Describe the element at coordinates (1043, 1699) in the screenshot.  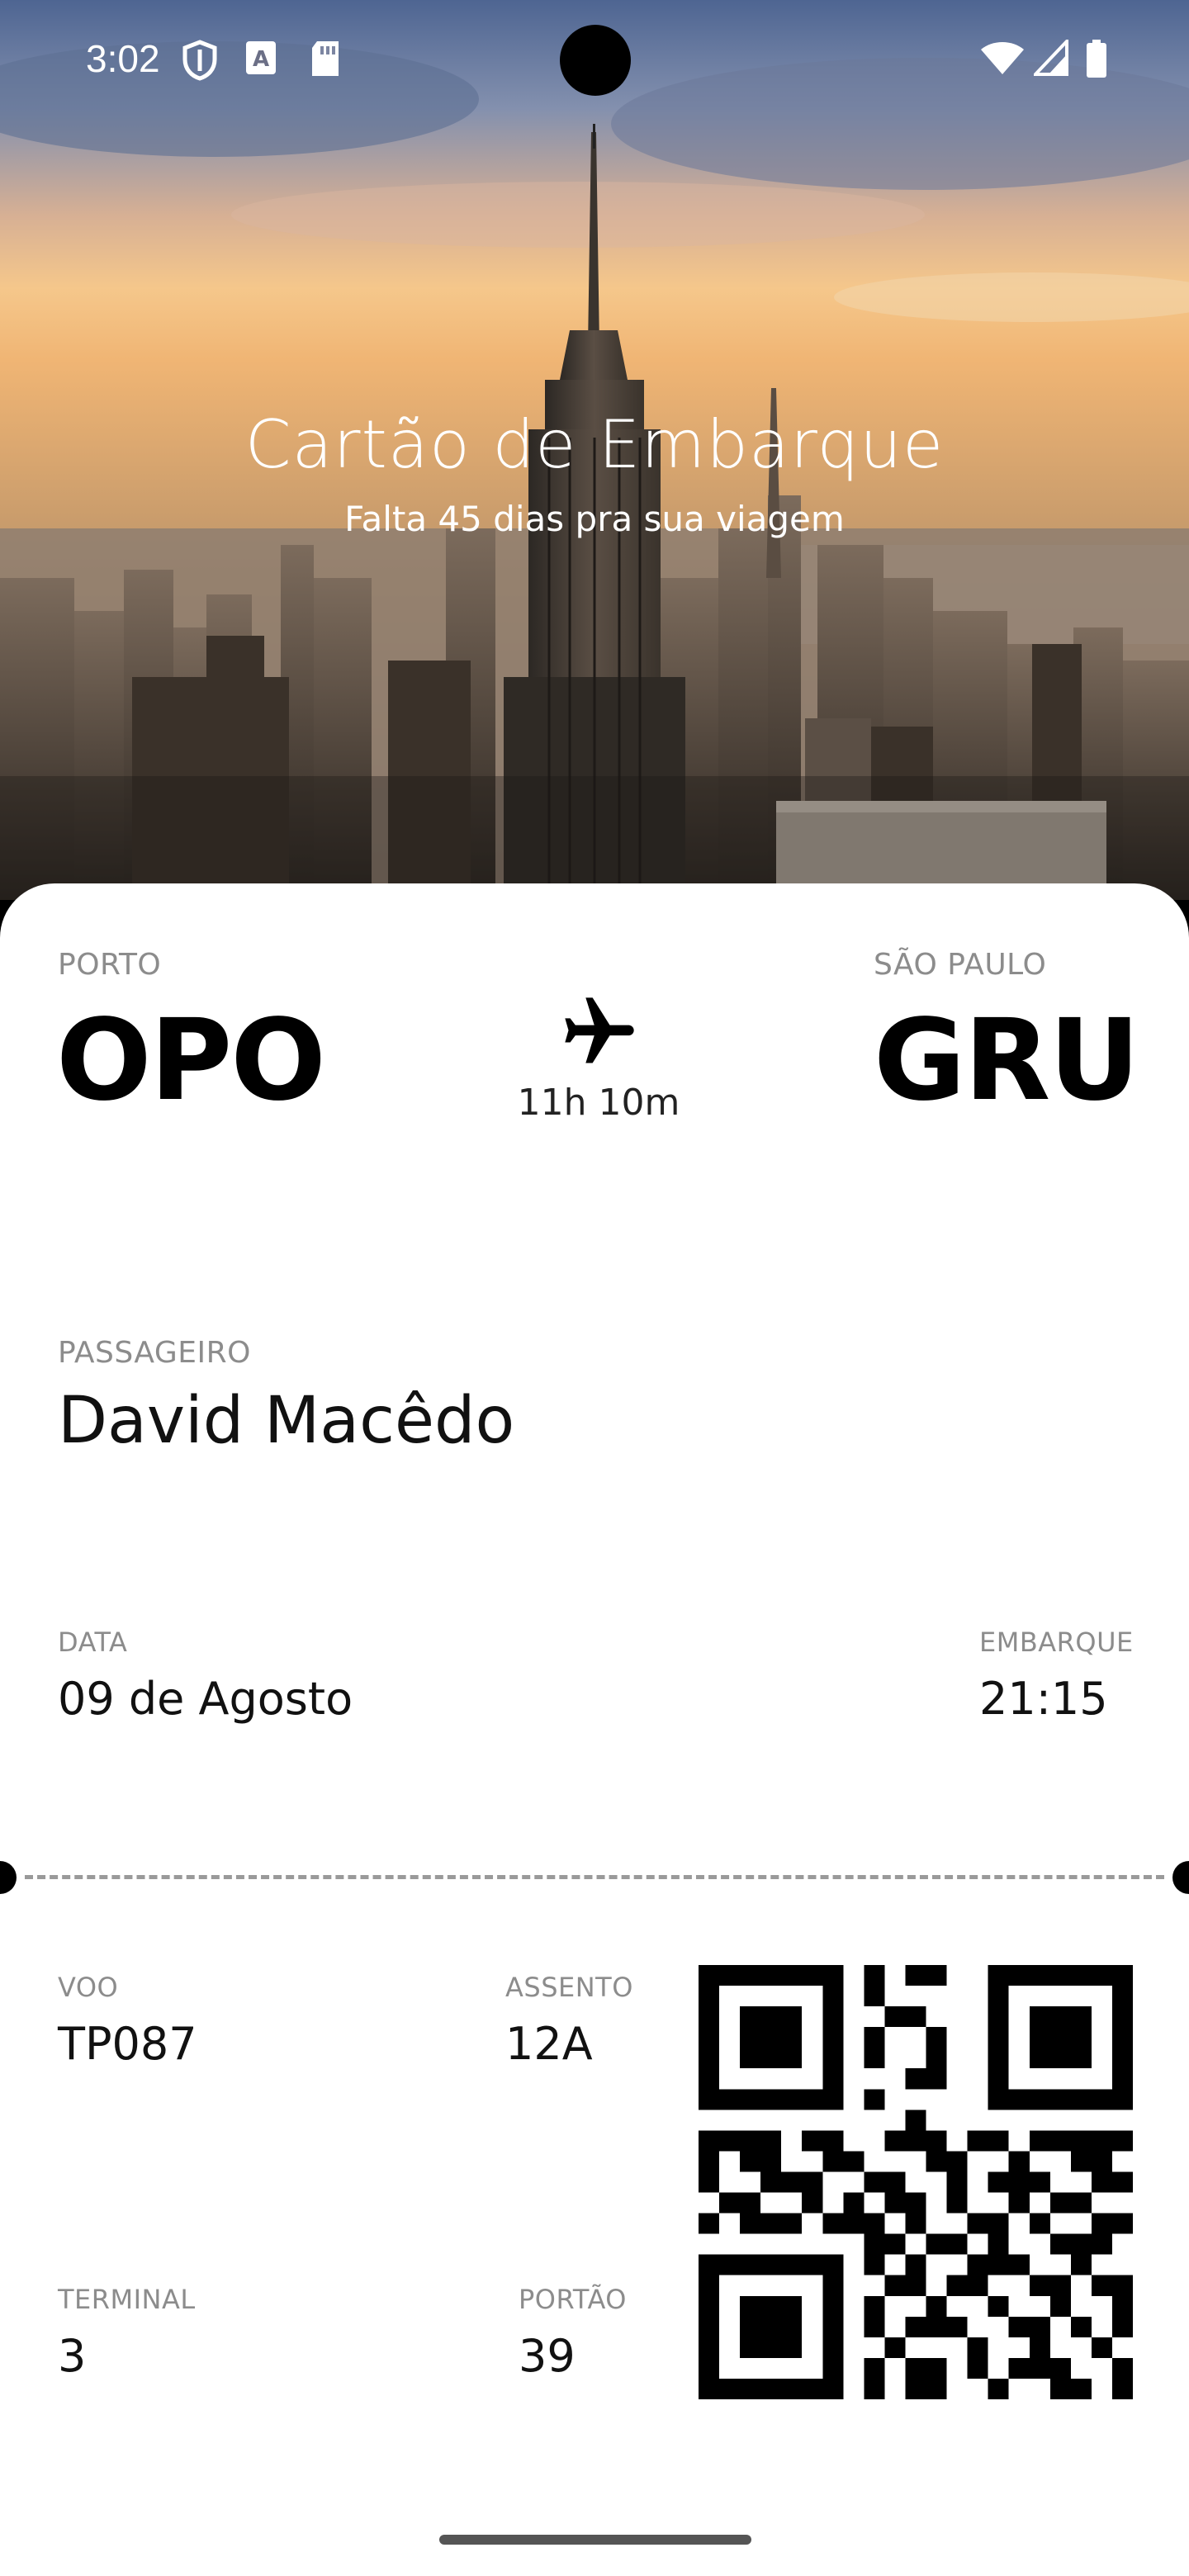
I see `boarding-time-value: 21:15` at that location.